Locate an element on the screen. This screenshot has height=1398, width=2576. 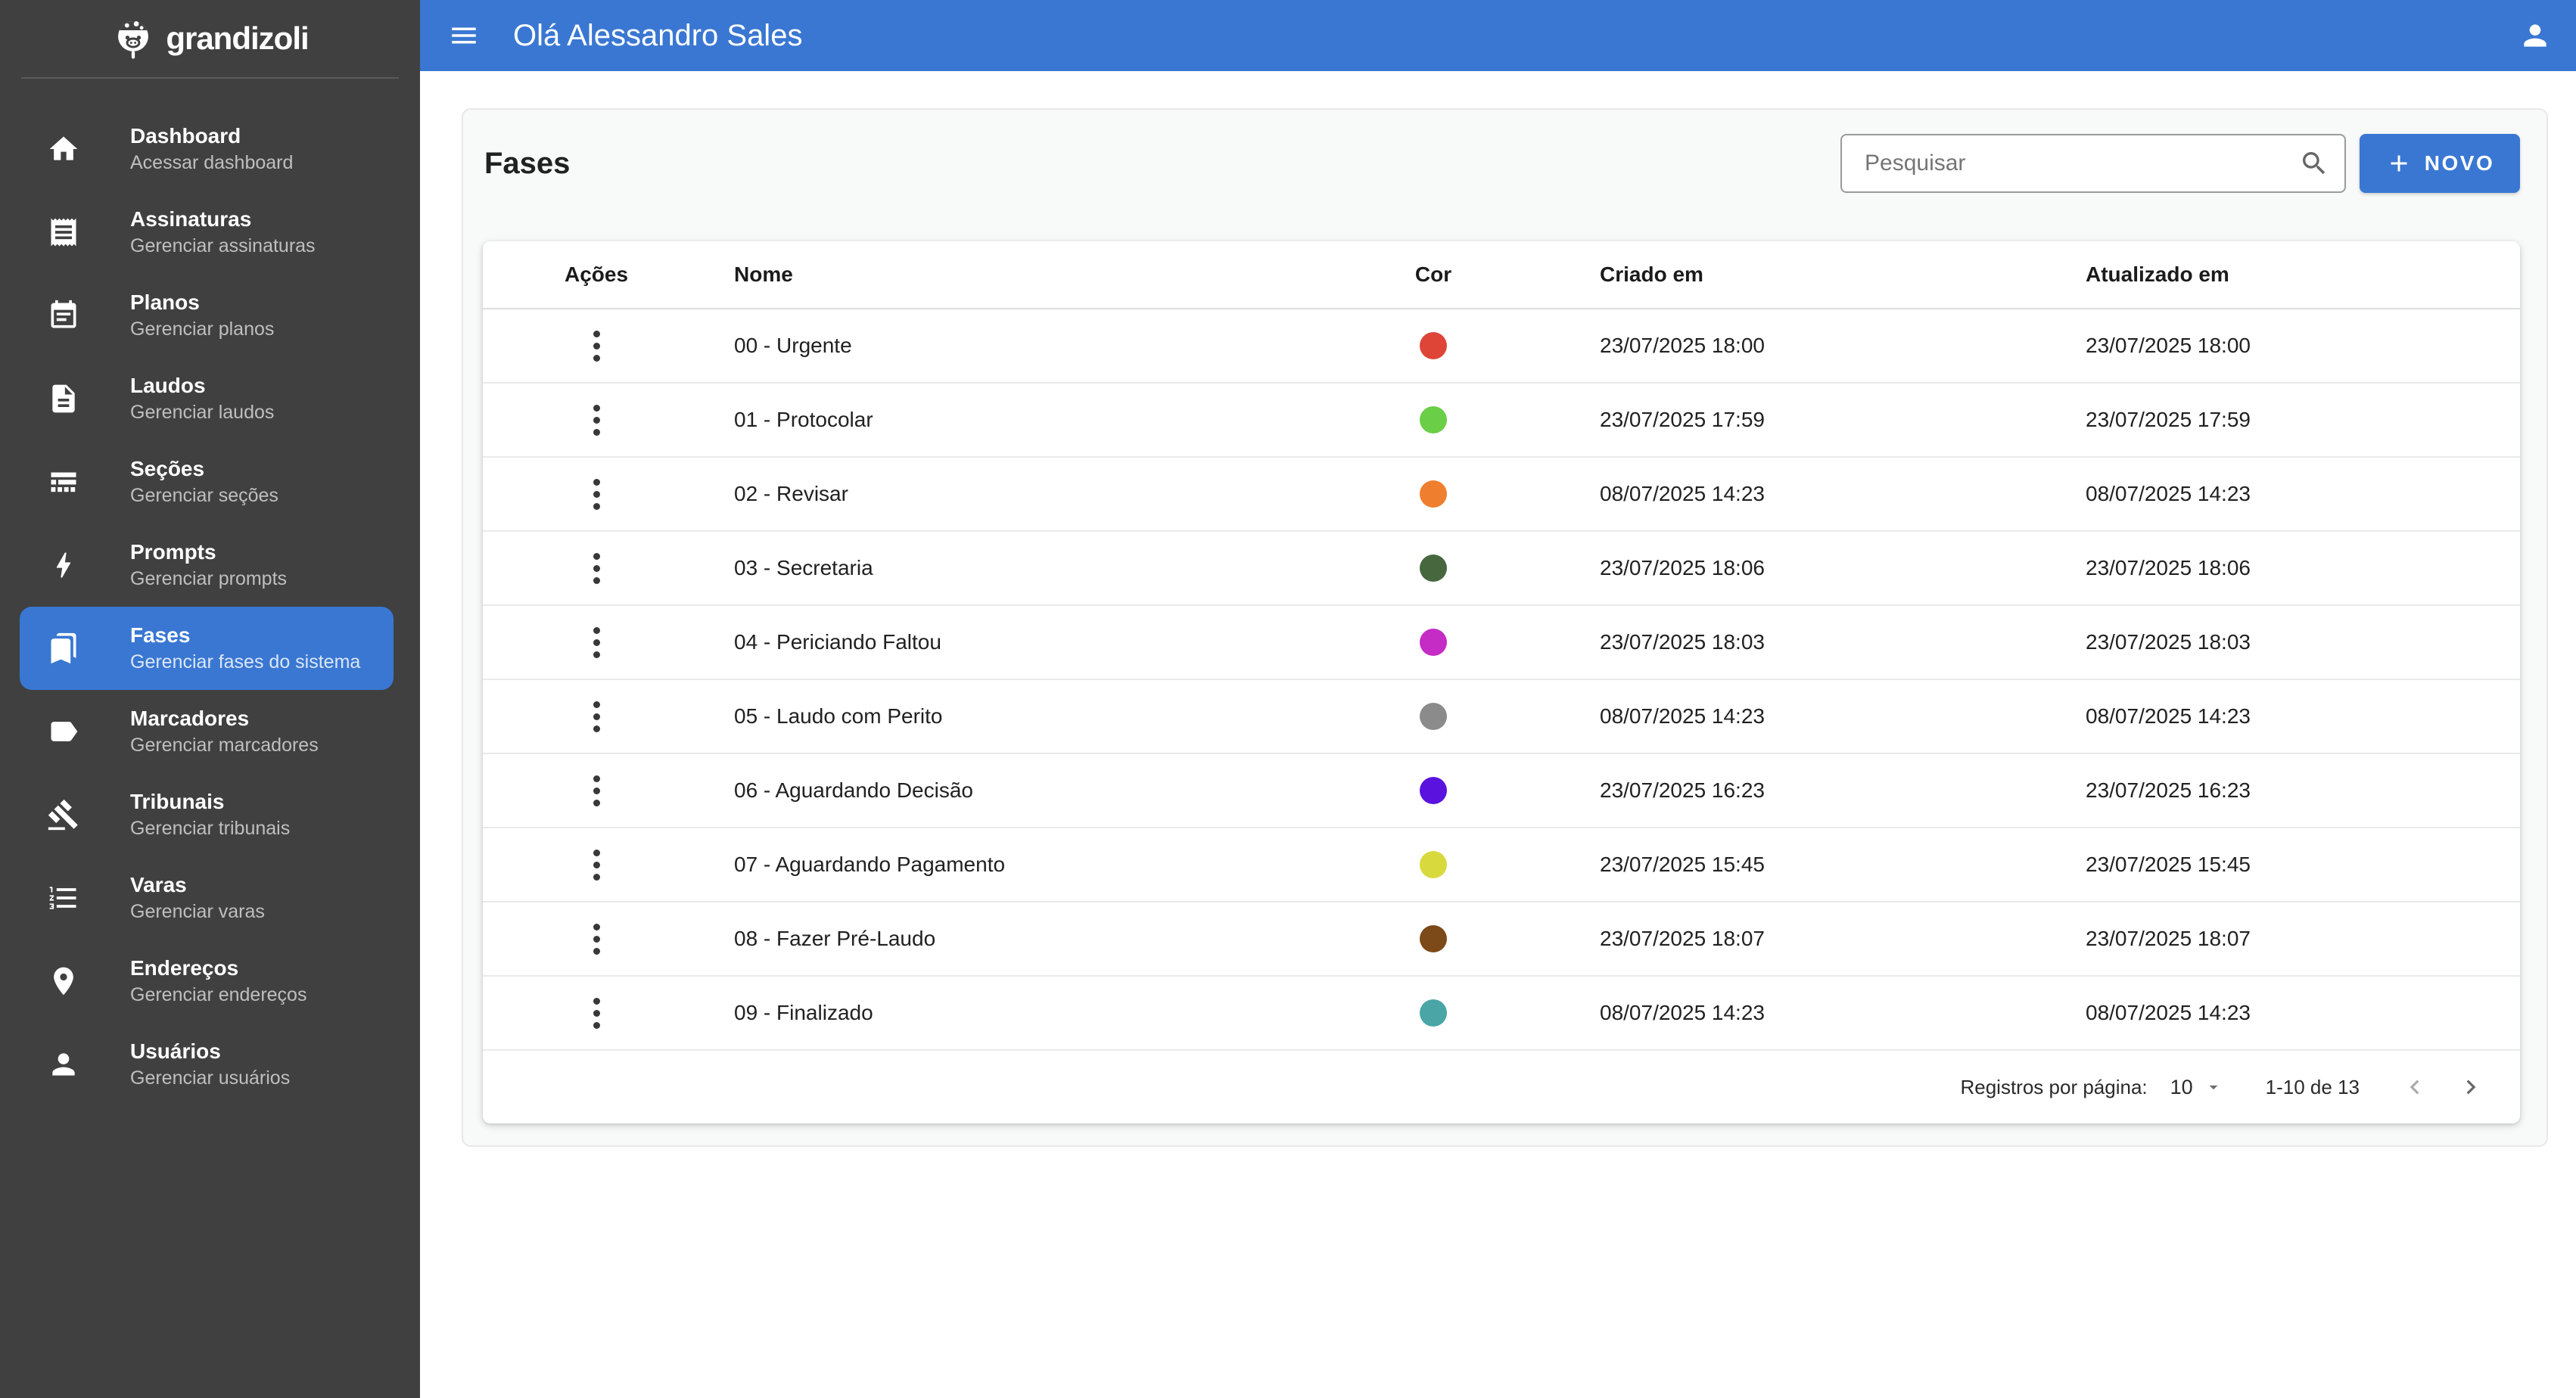
new-button-label: NOVO is located at coordinates (2460, 163).